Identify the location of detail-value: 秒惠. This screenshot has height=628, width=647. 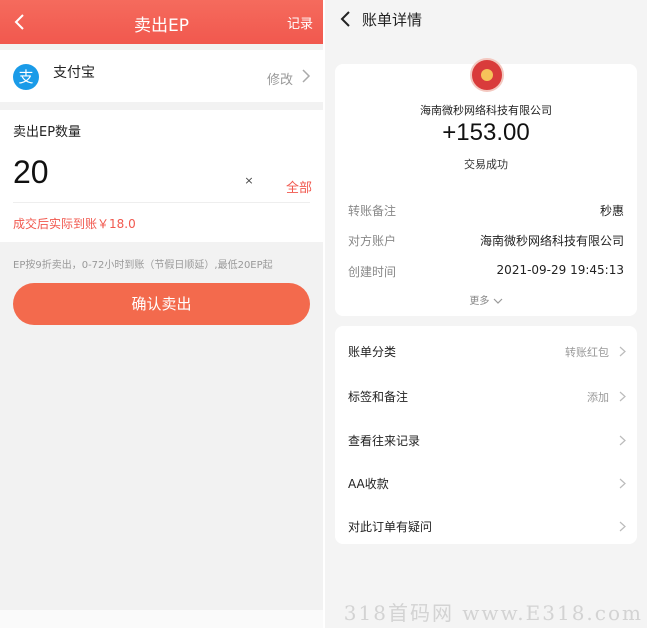
(611, 211).